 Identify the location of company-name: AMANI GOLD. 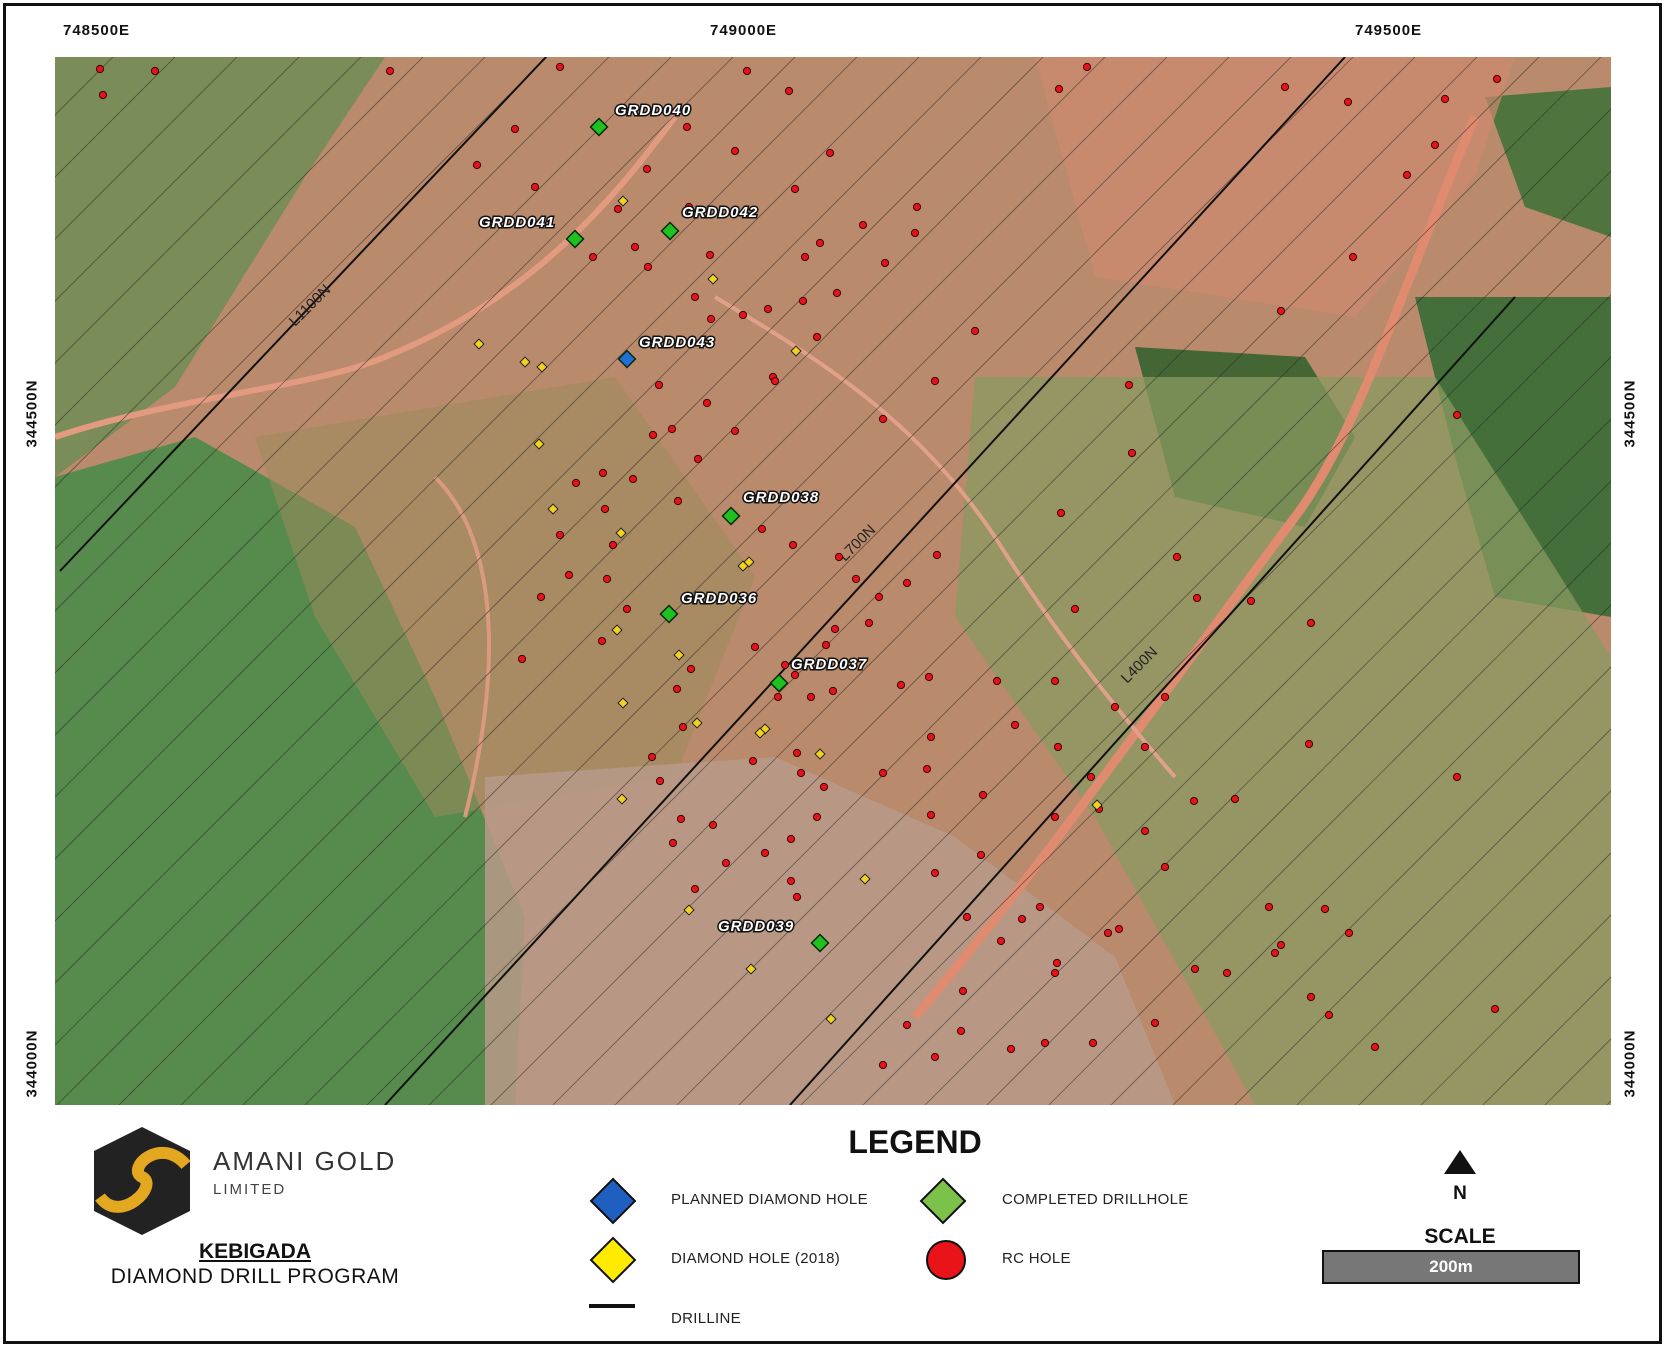
(305, 1161).